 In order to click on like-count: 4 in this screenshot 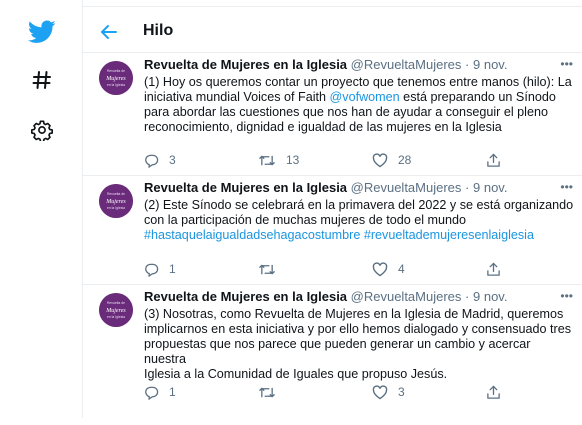, I will do `click(401, 269)`.